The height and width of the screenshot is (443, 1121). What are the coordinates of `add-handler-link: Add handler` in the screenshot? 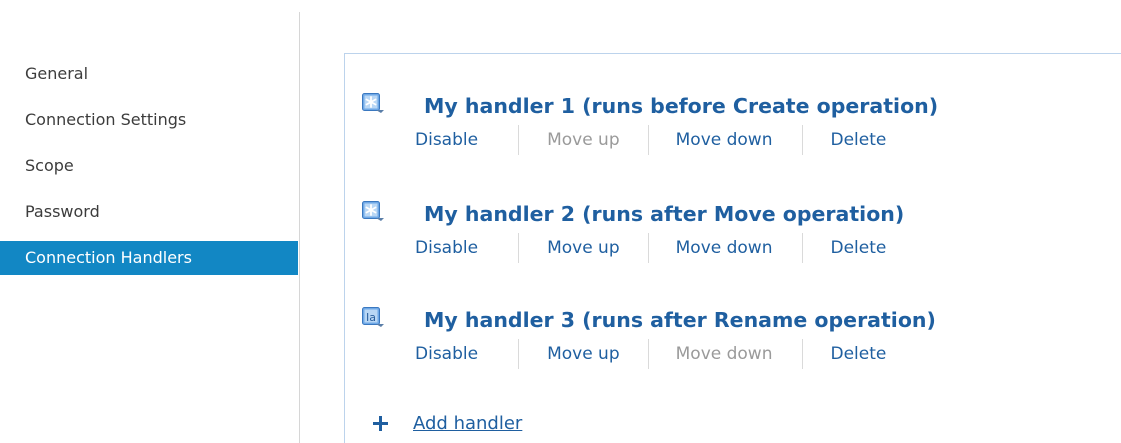 It's located at (467, 423).